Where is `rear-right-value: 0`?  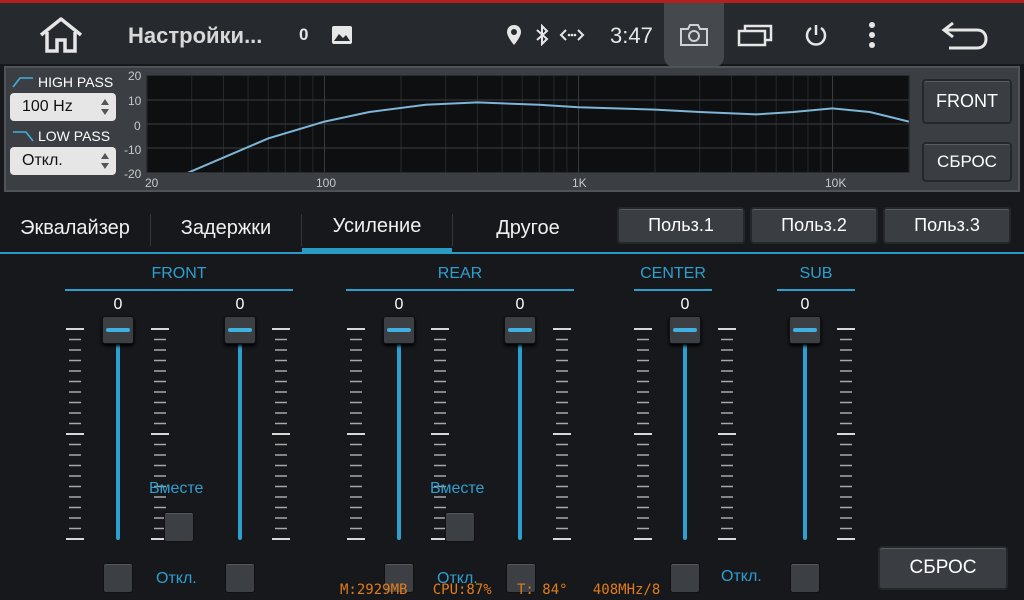 rear-right-value: 0 is located at coordinates (520, 304).